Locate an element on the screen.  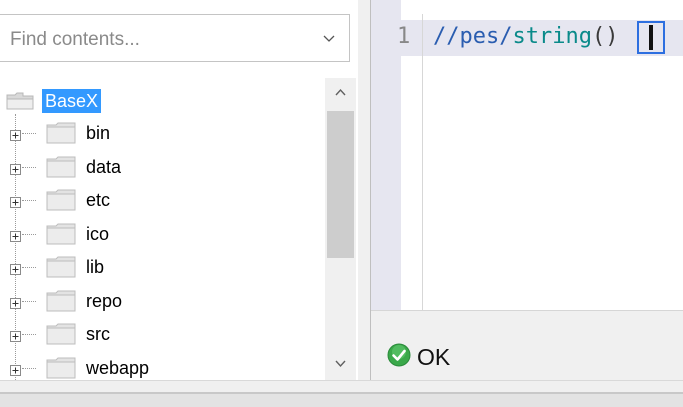
text-caret is located at coordinates (651, 37).